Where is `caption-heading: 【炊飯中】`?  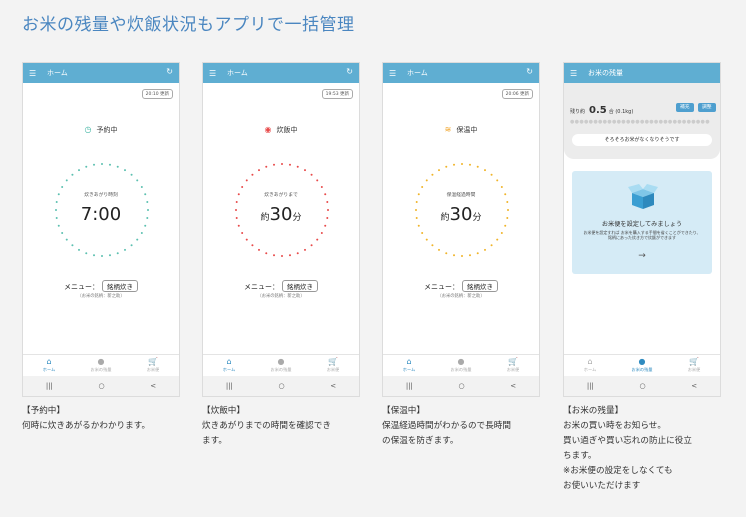 caption-heading: 【炊飯中】 is located at coordinates (223, 411).